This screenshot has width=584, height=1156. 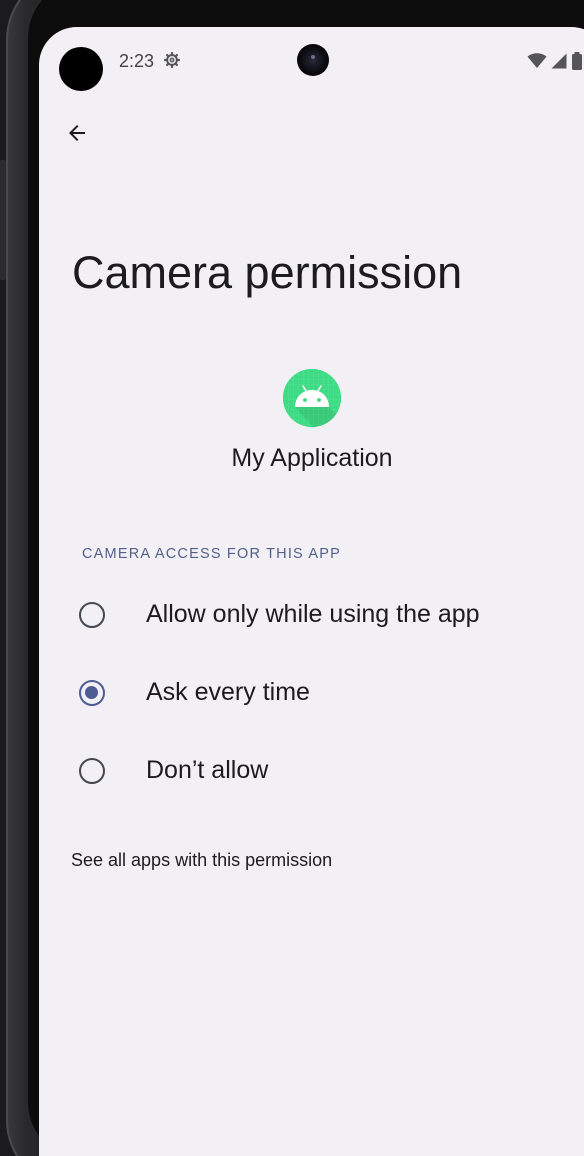 What do you see at coordinates (311, 771) in the screenshot?
I see `option-dont-allow: Don’t allow` at bounding box center [311, 771].